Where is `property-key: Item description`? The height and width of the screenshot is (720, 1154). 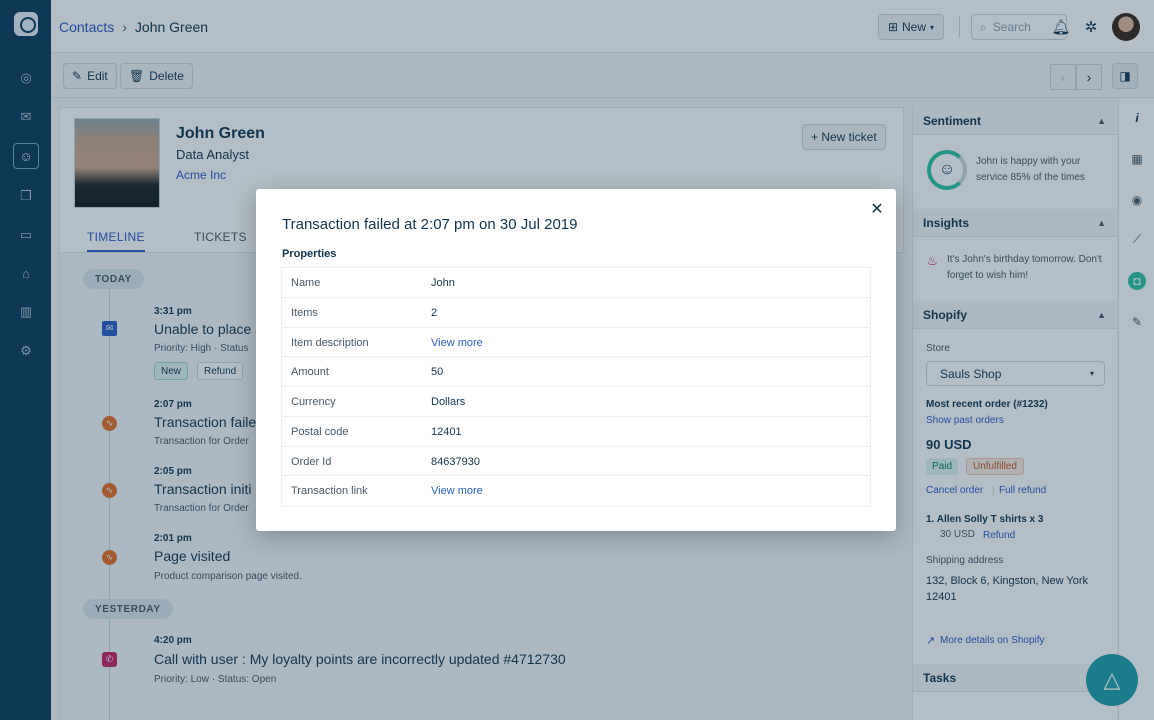
property-key: Item description is located at coordinates (330, 342).